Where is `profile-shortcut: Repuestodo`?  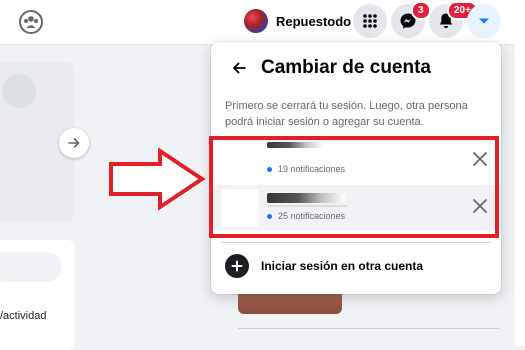
profile-shortcut: Repuestodo is located at coordinates (299, 21).